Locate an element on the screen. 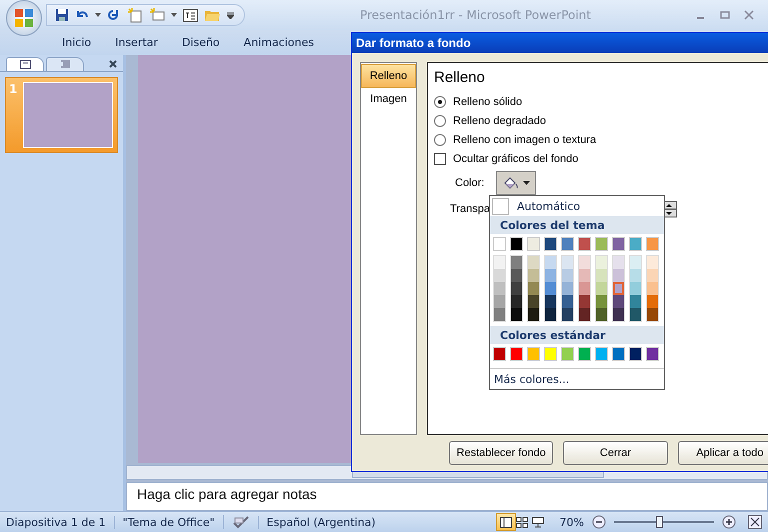 This screenshot has height=532, width=768. new-slide-icon is located at coordinates (157, 15).